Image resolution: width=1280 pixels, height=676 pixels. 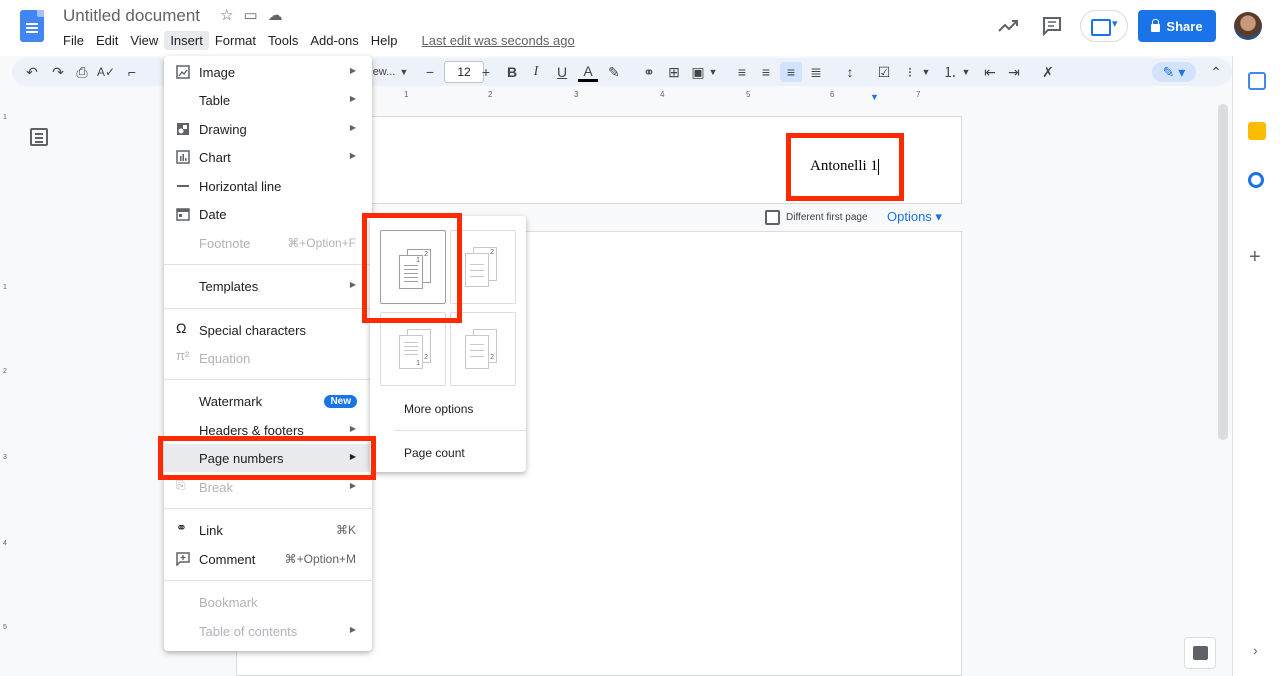 I want to click on menu-item-bookmark: Bookmark, so click(x=268, y=602).